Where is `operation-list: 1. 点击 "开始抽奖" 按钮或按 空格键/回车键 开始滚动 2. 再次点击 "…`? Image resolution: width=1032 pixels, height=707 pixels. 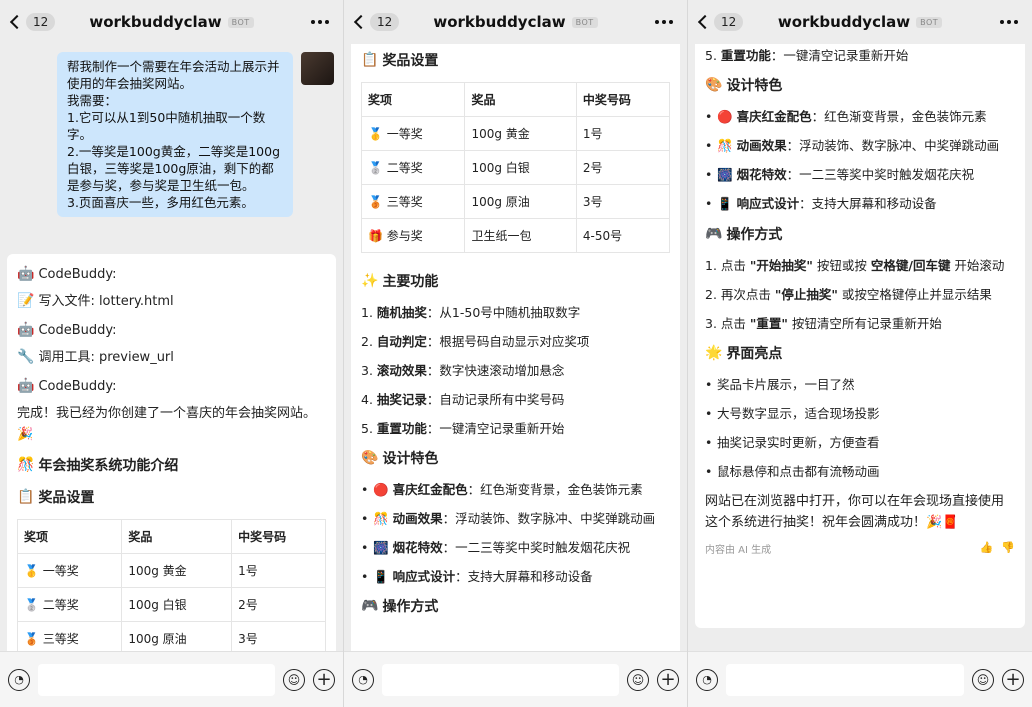 operation-list: 1. 点击 "开始抽奖" 按钮或按 空格键/回车键 开始滚动 2. 再次点击 "… is located at coordinates (860, 294).